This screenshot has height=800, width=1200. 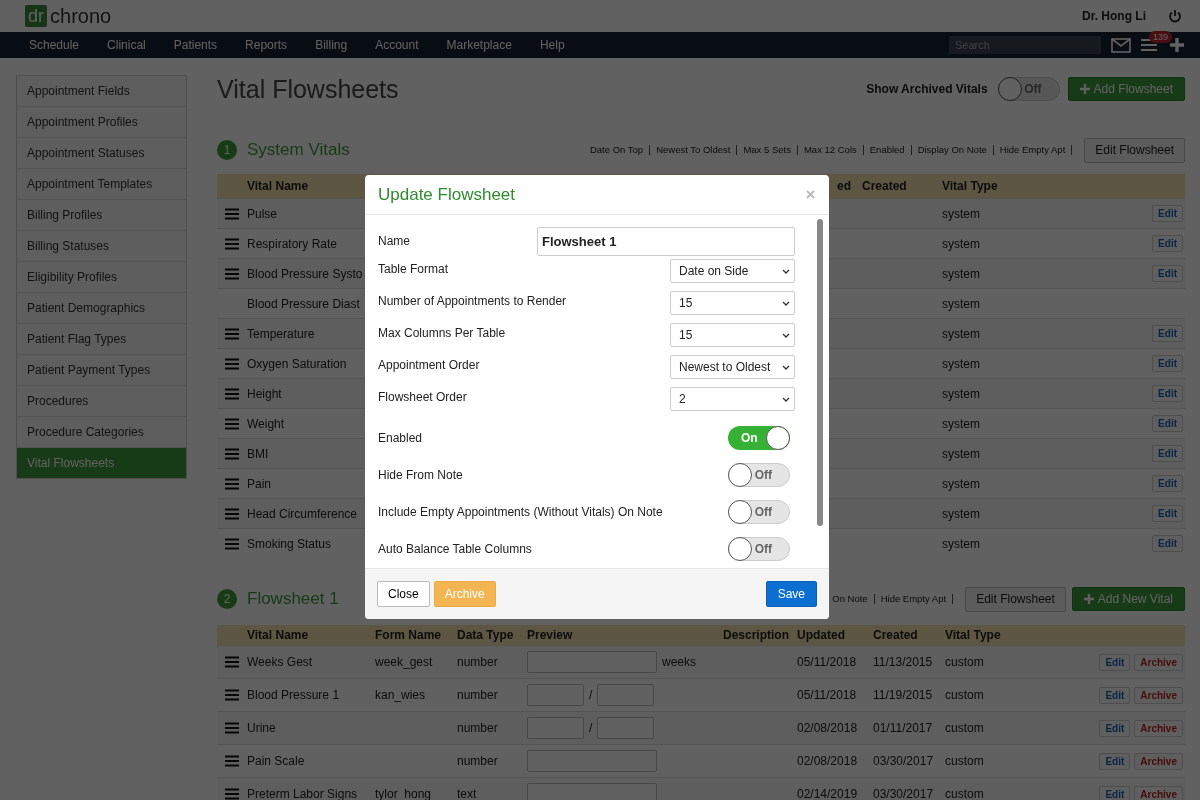 What do you see at coordinates (552, 45) in the screenshot?
I see `nav-item: Help` at bounding box center [552, 45].